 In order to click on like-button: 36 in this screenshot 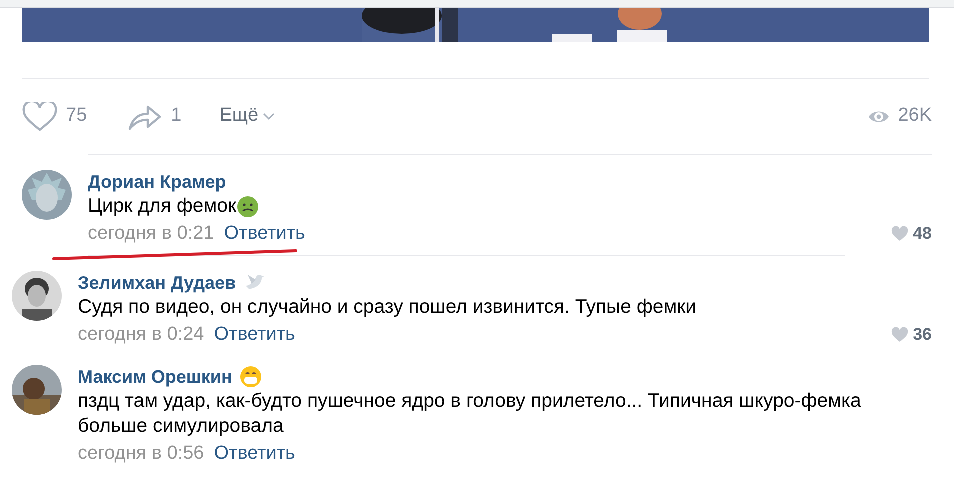, I will do `click(911, 335)`.